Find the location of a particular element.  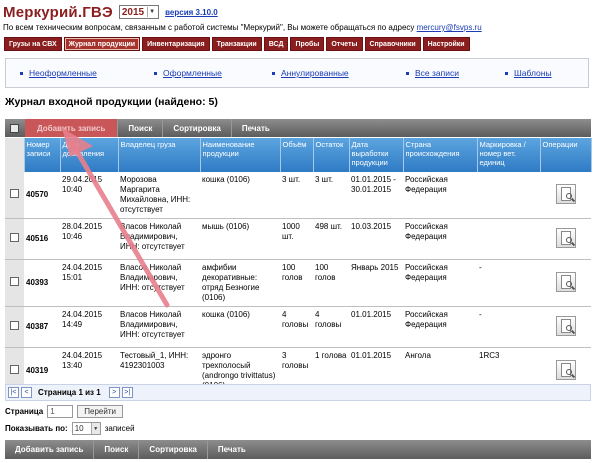

column-header: Владелец груза is located at coordinates (159, 155).